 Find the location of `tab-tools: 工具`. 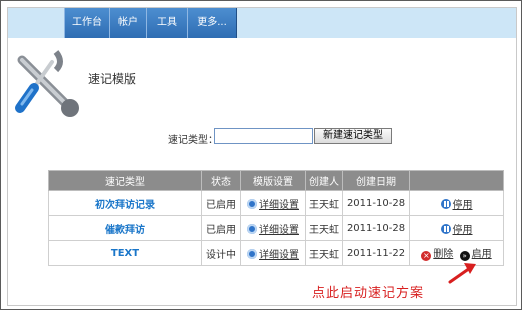

tab-tools: 工具 is located at coordinates (167, 23).